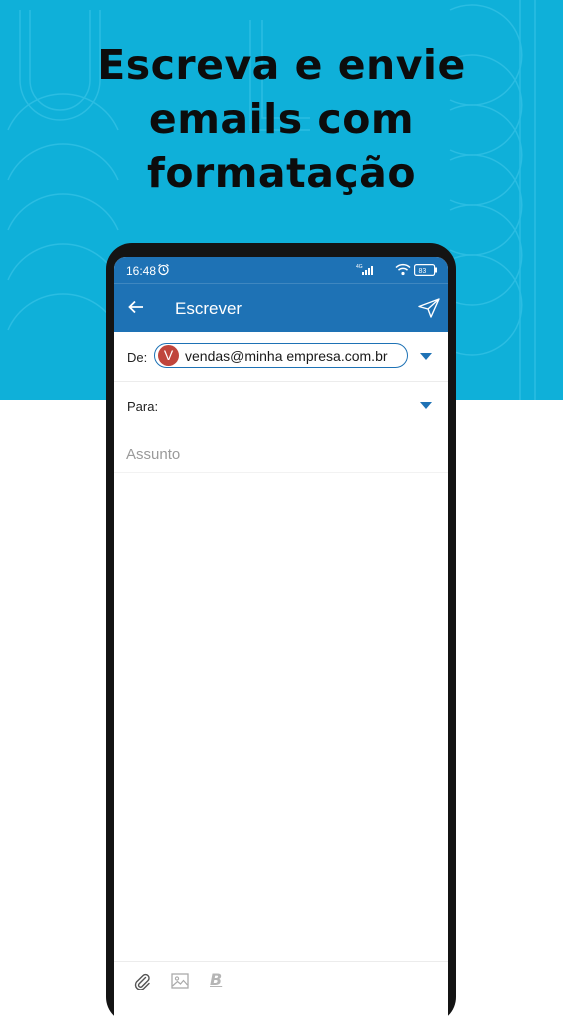 The image size is (563, 1027). I want to click on from-row: De: V vendas@minha empresa.com.br, so click(281, 357).